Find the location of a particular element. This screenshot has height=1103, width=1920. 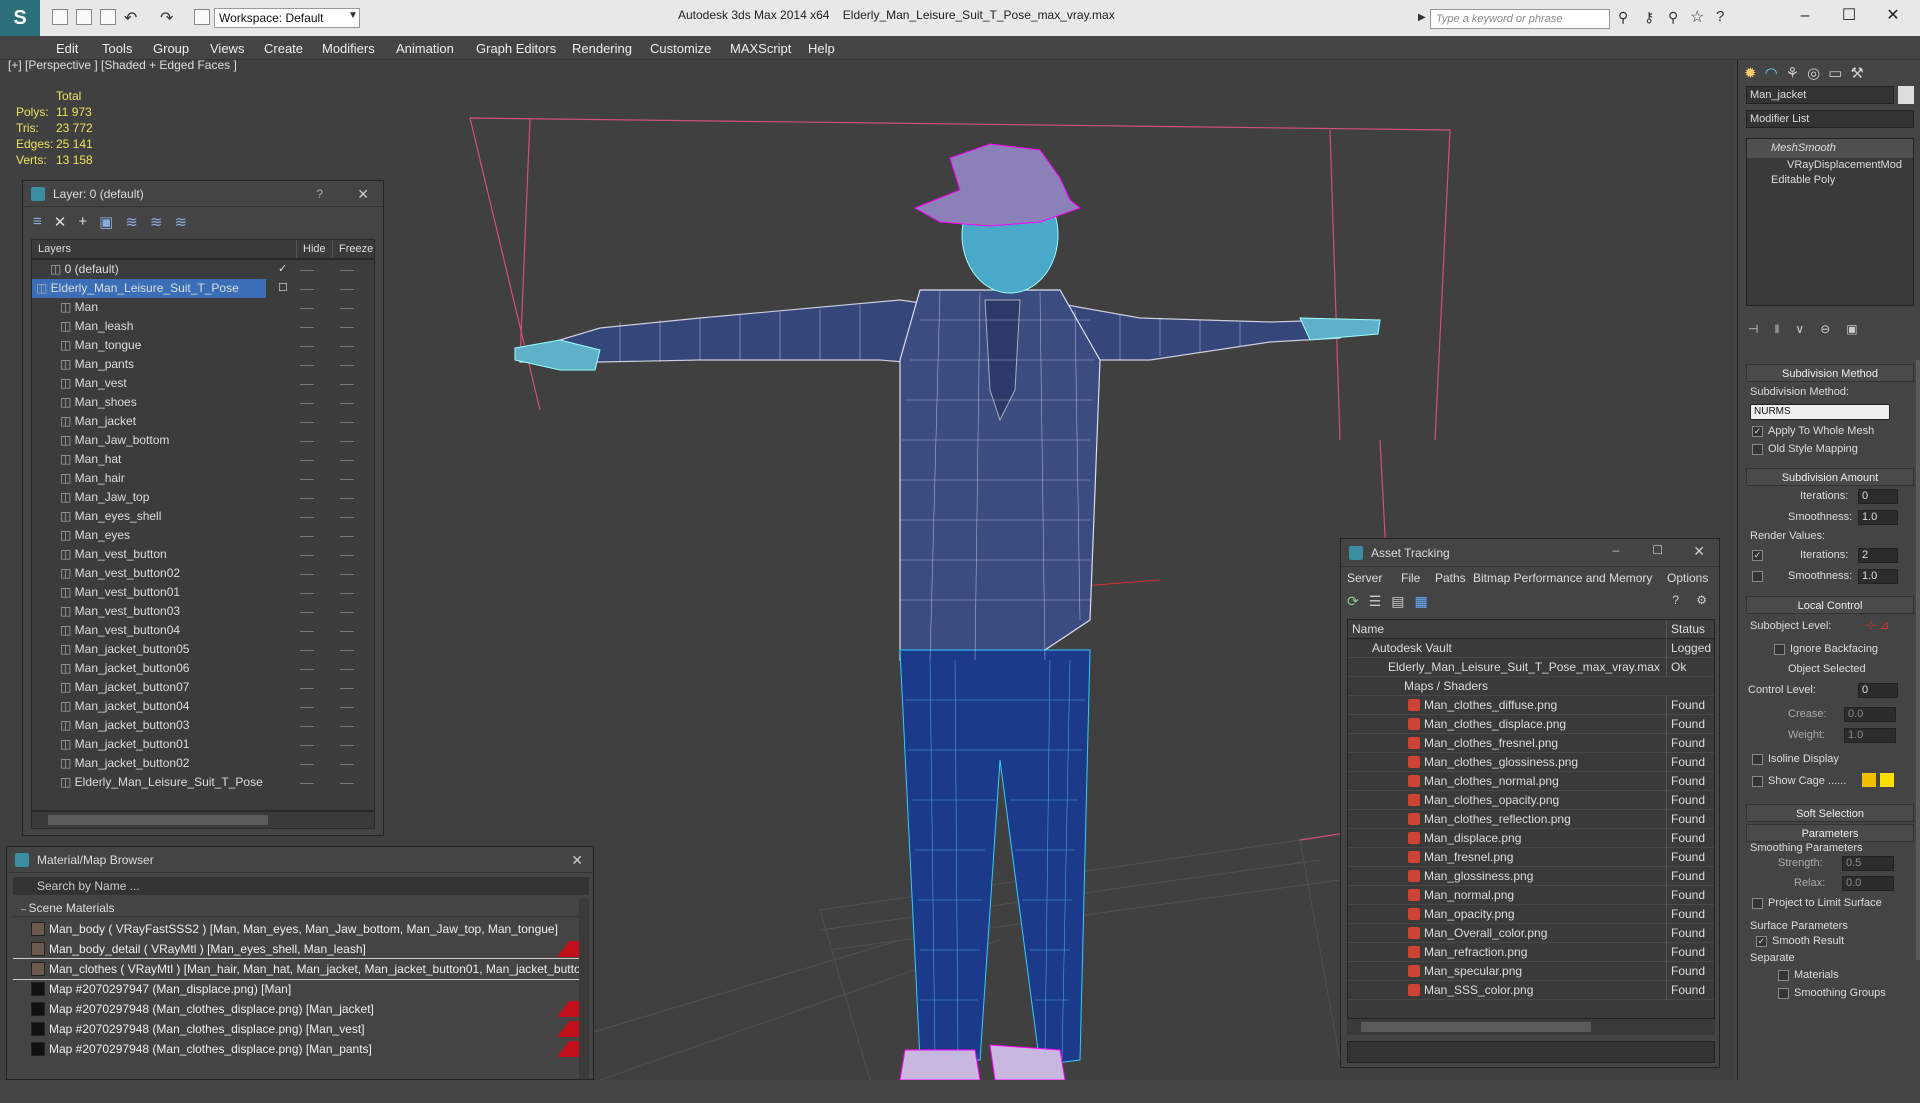

asset-map-row: Man_clothes_opacity.png Found is located at coordinates (1531, 800).